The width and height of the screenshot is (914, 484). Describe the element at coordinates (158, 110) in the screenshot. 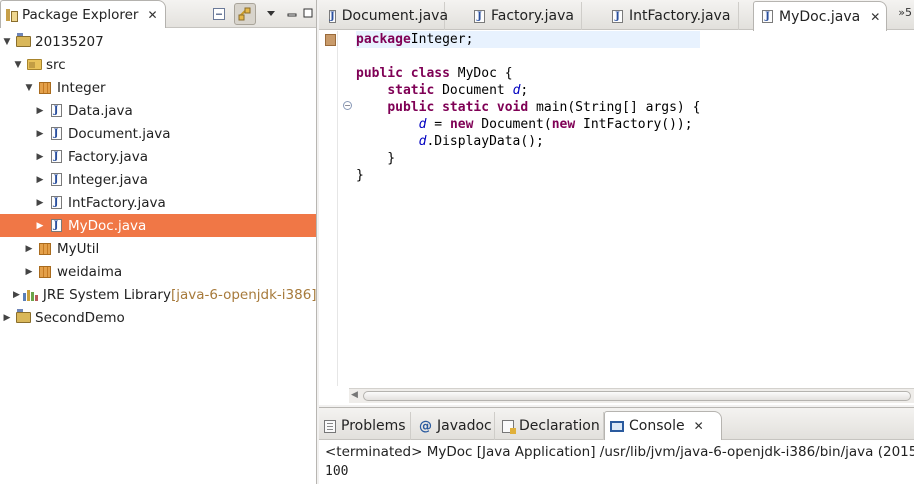

I see `tree-item: ▶ J Data.java` at that location.